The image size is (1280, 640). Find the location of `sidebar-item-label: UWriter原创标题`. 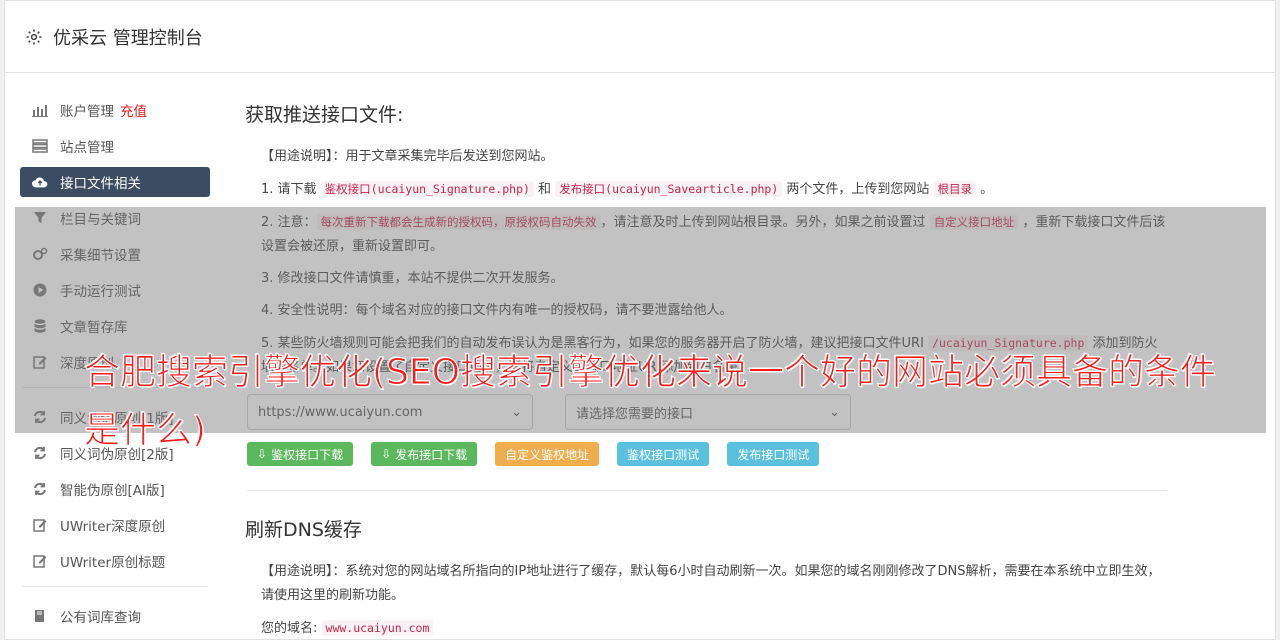

sidebar-item-label: UWriter原创标题 is located at coordinates (113, 563).